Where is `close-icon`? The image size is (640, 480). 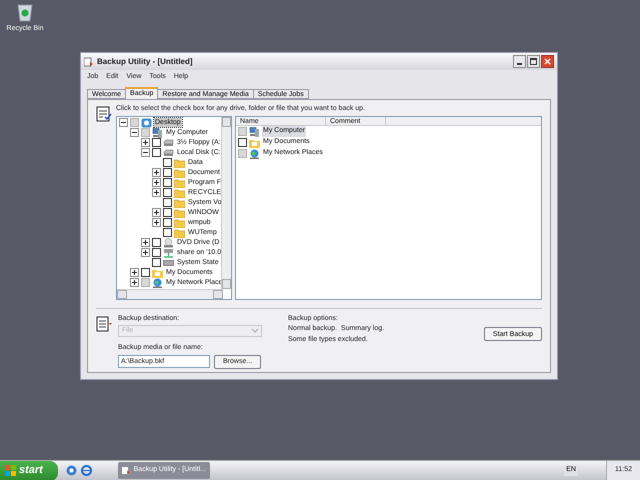
close-icon is located at coordinates (547, 61).